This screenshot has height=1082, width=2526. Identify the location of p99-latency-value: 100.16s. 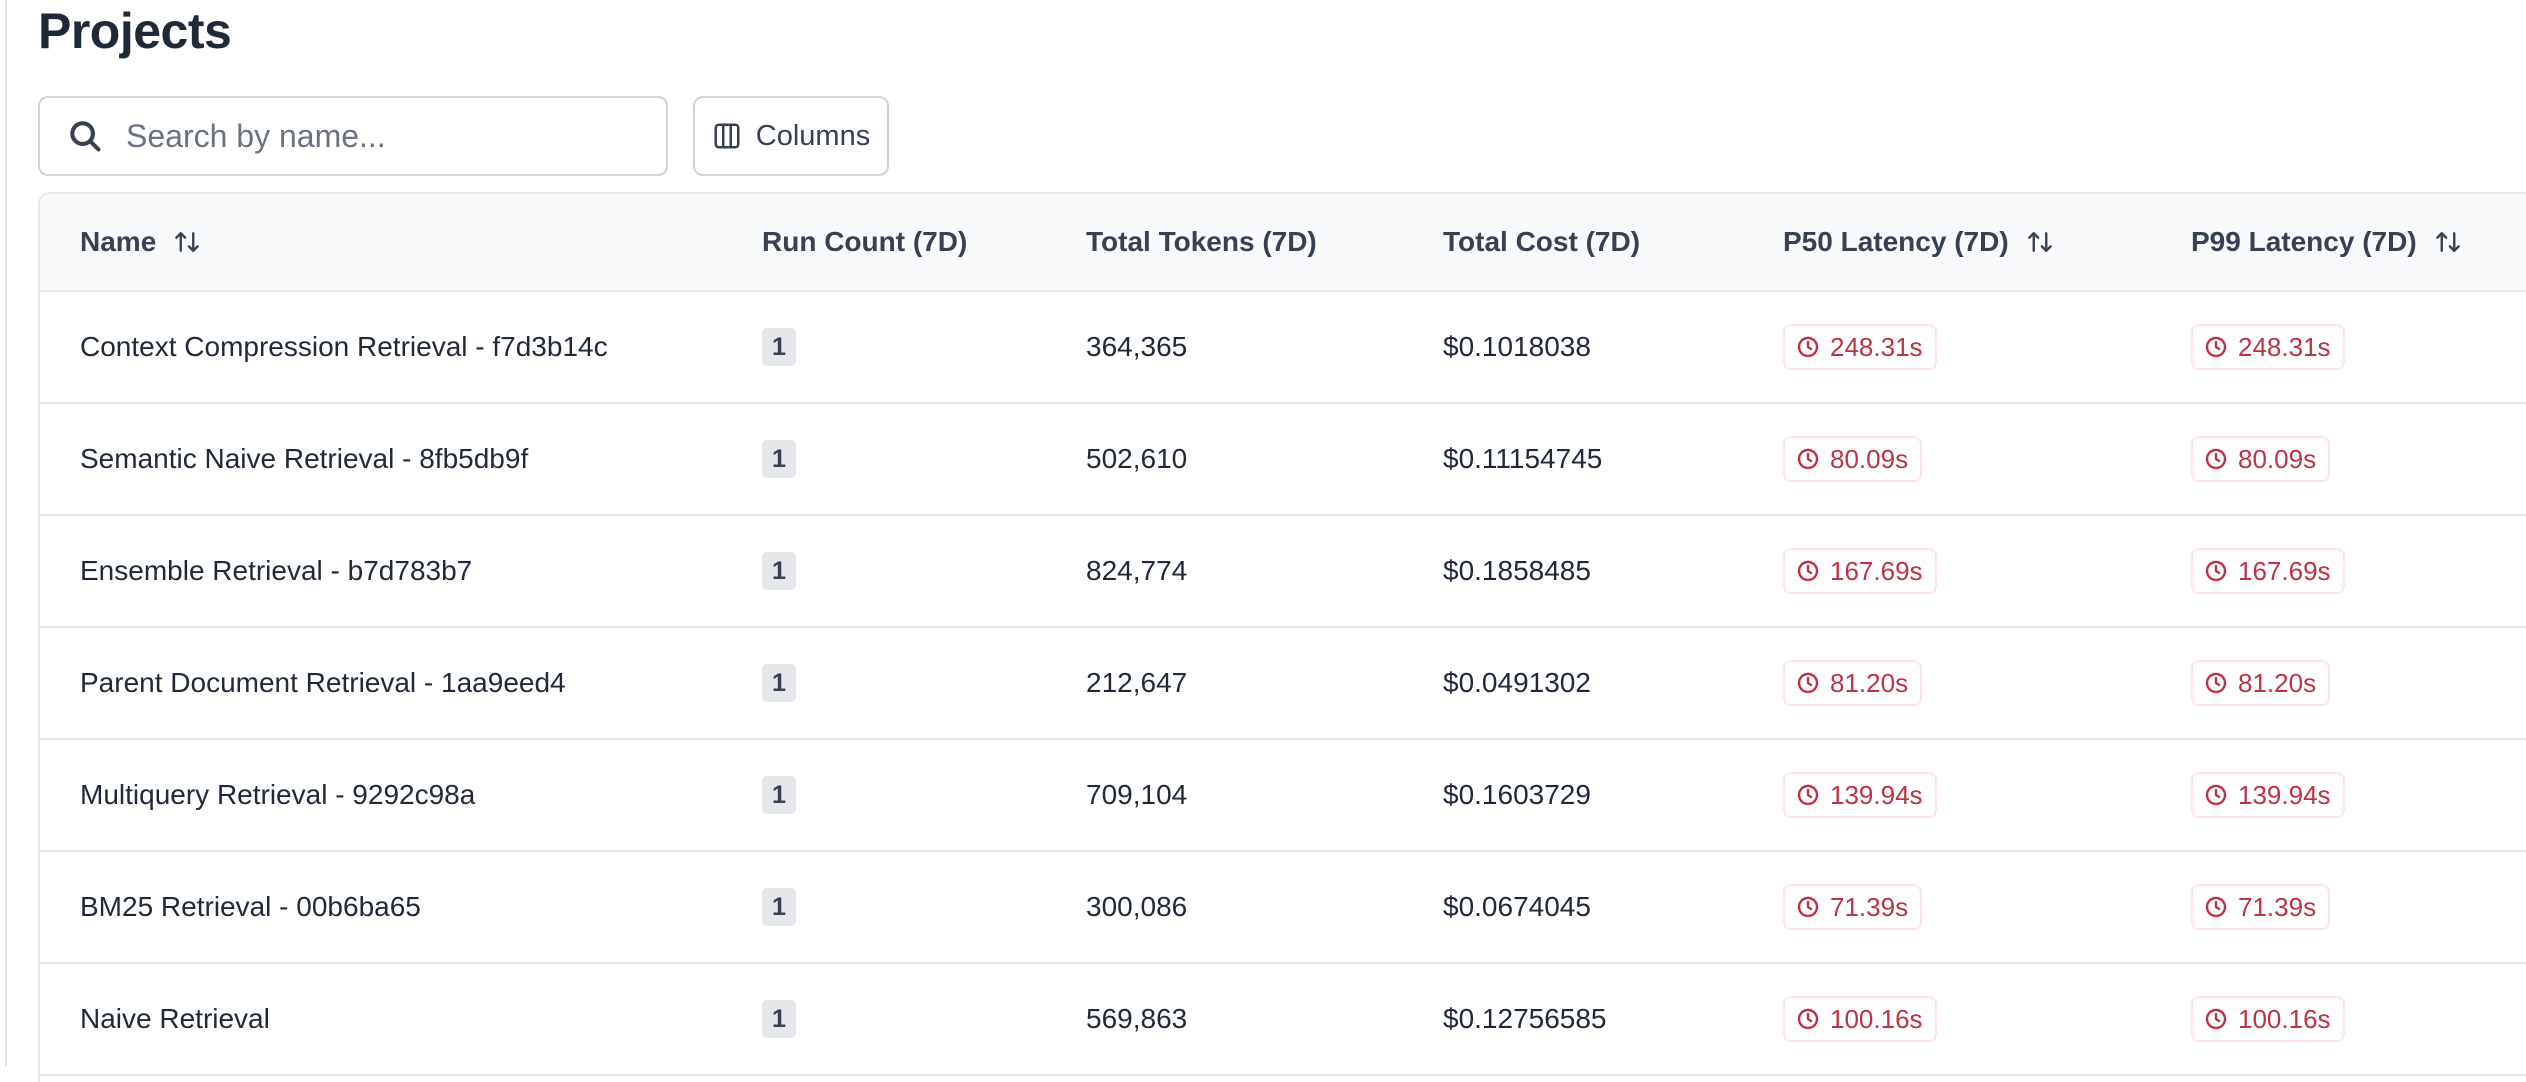
(2284, 1018).